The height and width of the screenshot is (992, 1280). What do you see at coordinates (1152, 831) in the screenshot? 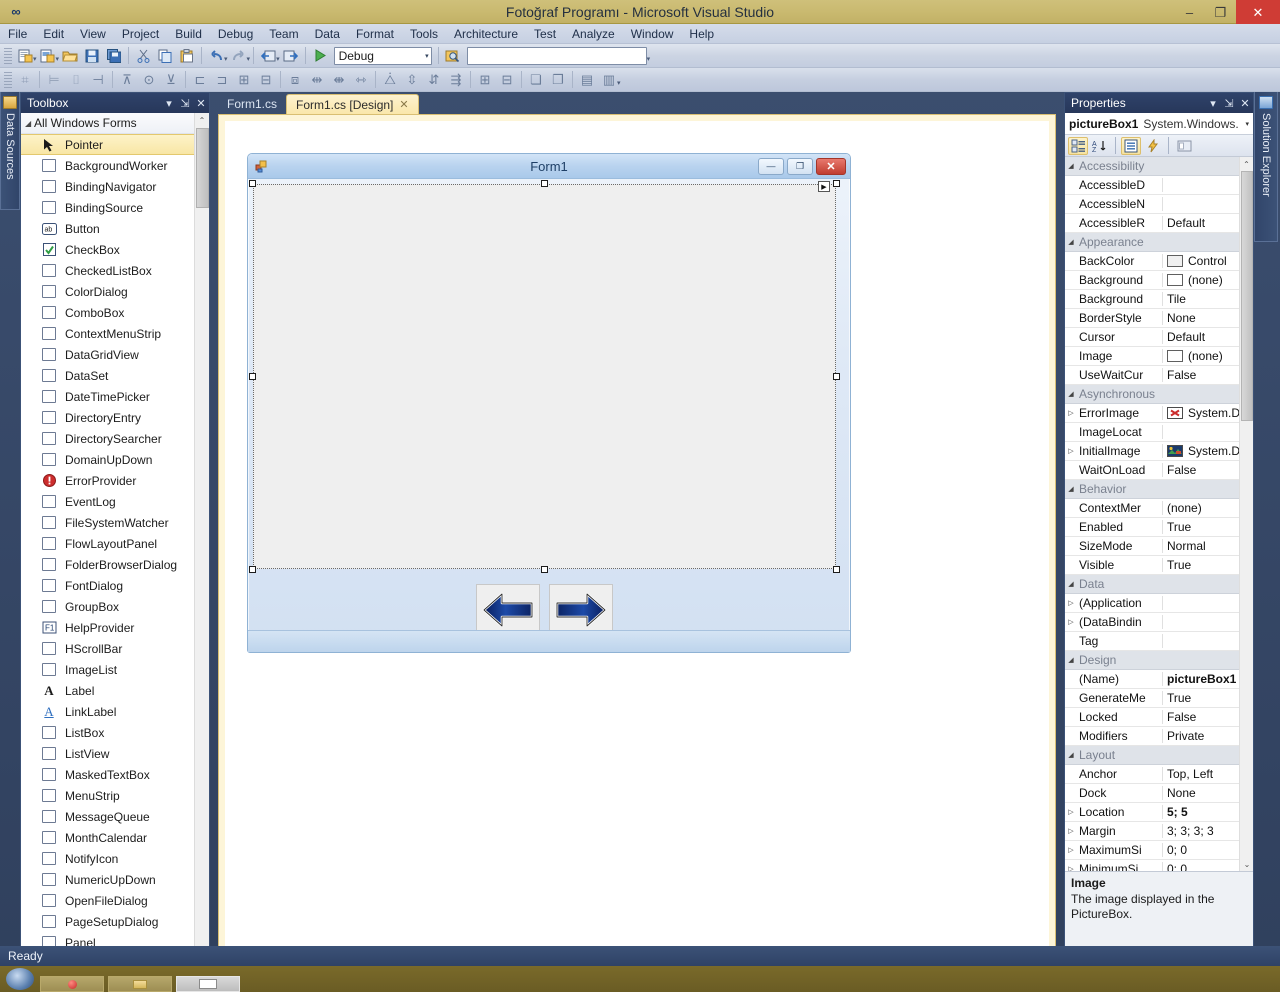
I see `property-row: ▷ Margin 3; 3; 3; 3` at bounding box center [1152, 831].